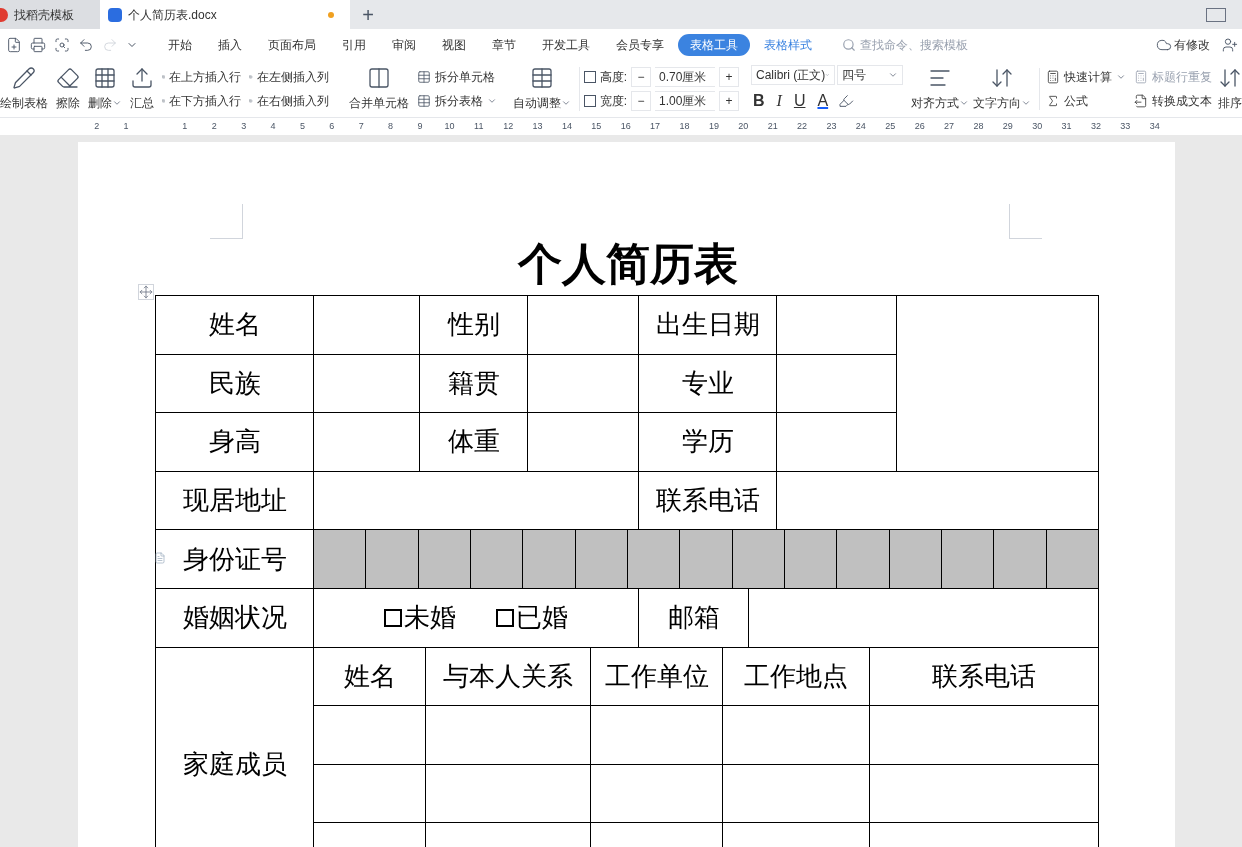 This screenshot has width=1242, height=847. I want to click on size-icon, so click(589, 77).